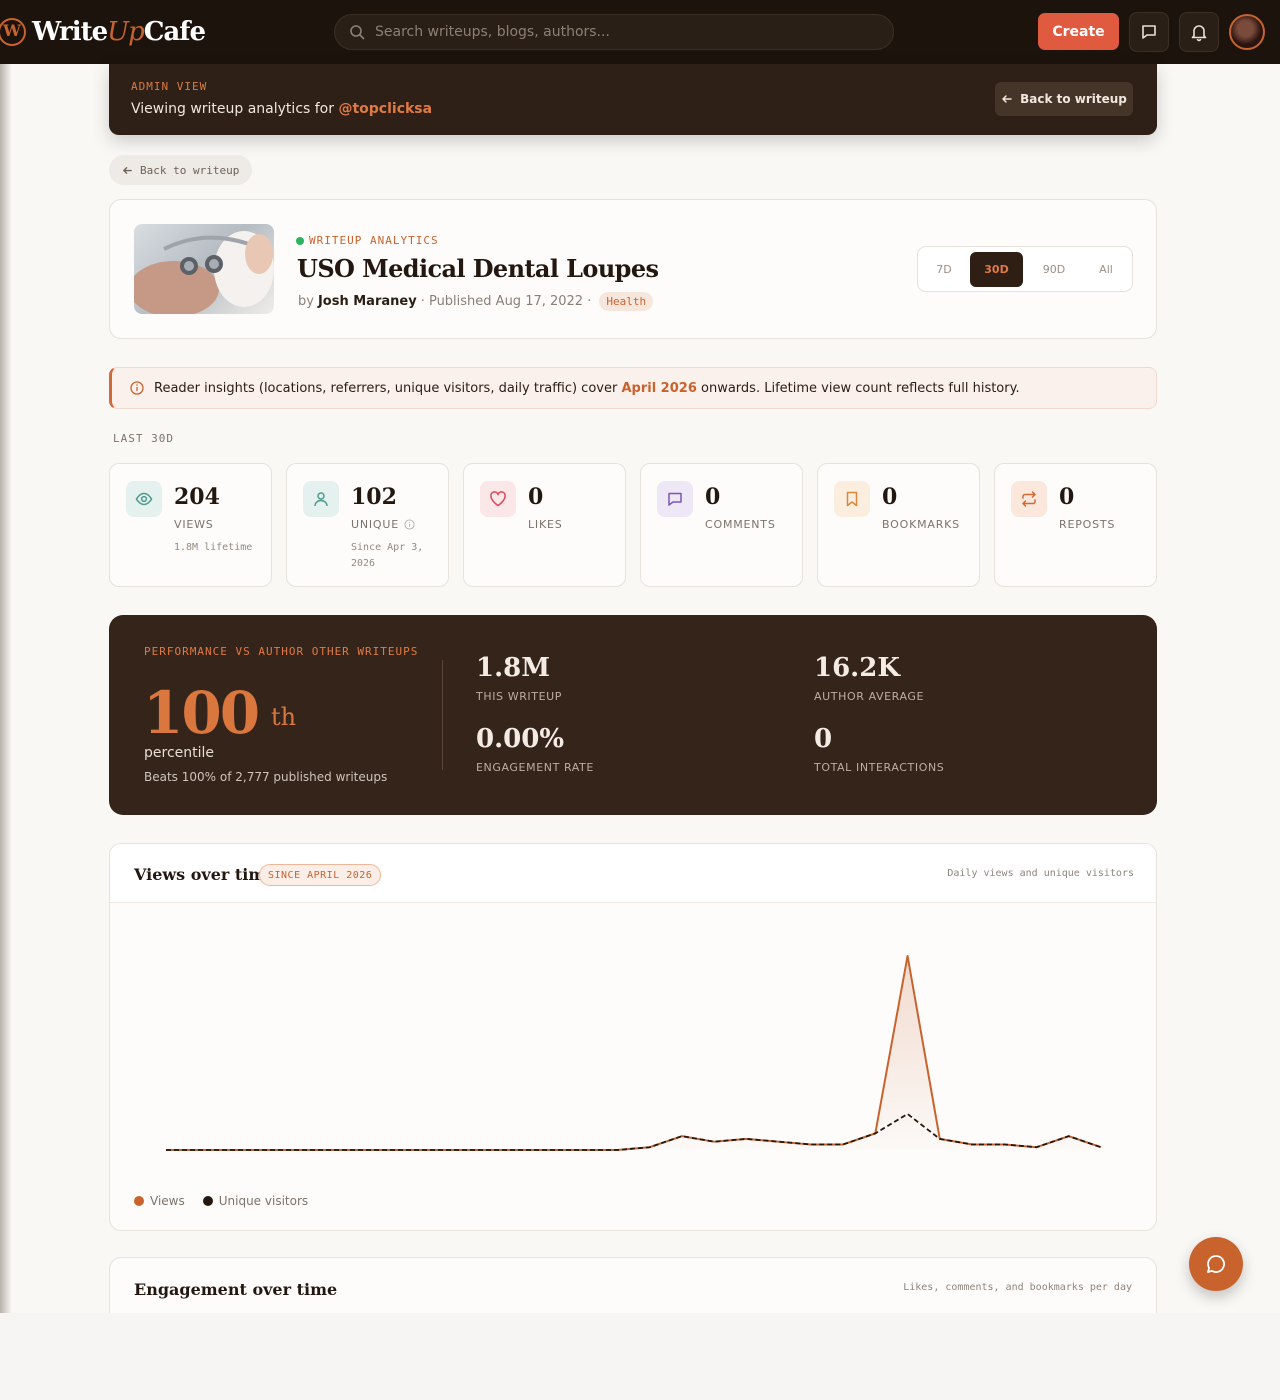  Describe the element at coordinates (387, 555) in the screenshot. I see `stat-sub: Since Apr 3, 2026` at that location.